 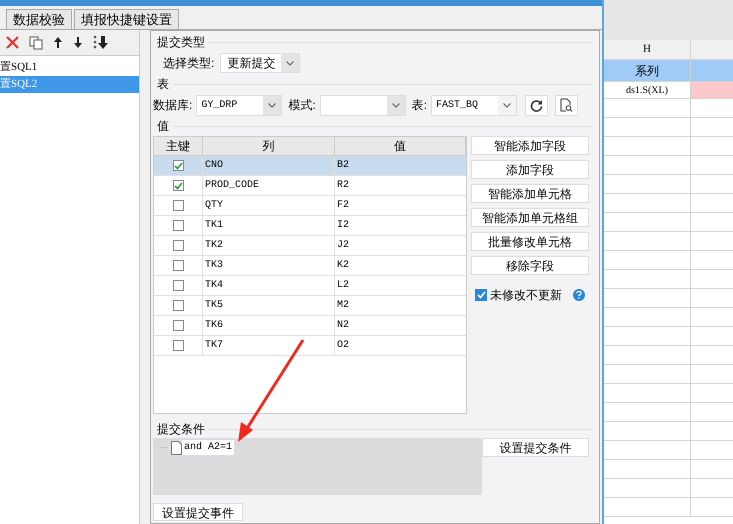 I want to click on table-cell-text: I2, so click(x=343, y=226).